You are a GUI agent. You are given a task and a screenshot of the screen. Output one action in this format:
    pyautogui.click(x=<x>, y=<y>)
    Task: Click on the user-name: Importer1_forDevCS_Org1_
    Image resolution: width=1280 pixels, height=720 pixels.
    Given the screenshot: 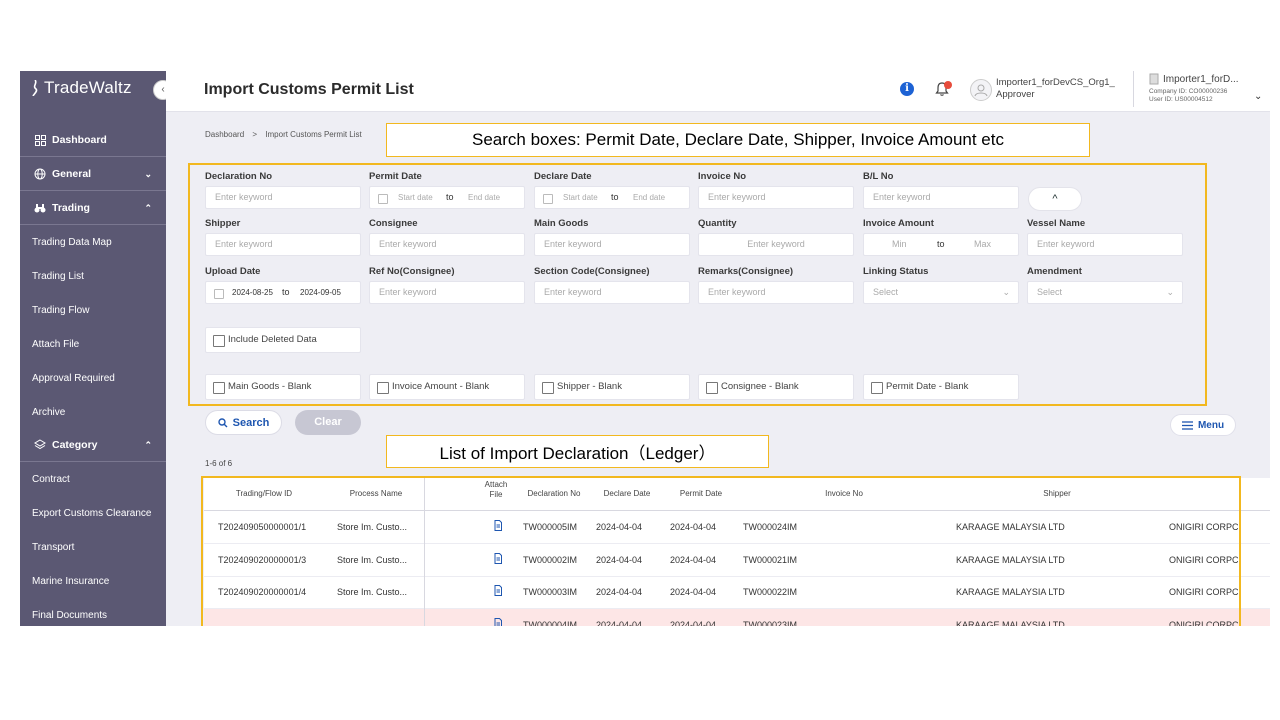 What is the action you would take?
    pyautogui.click(x=1055, y=82)
    